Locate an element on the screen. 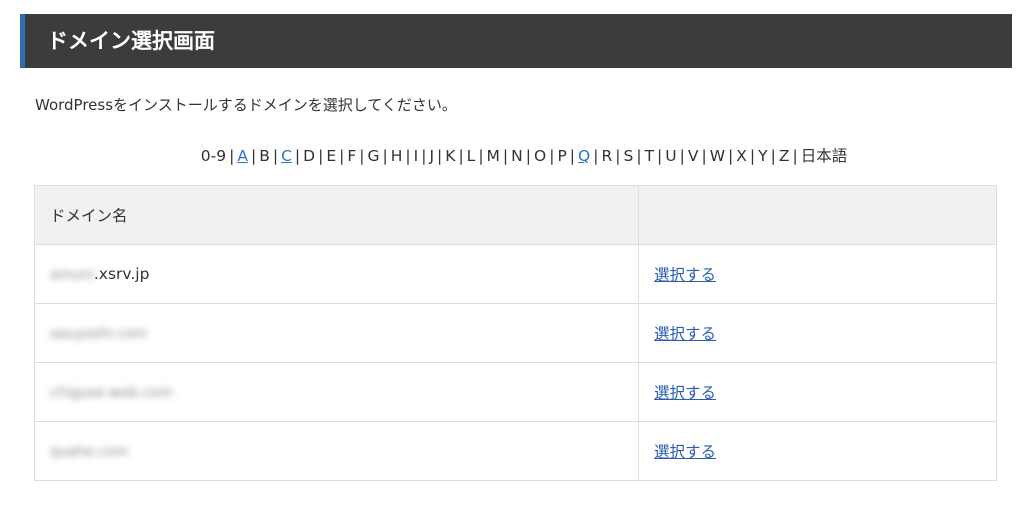  blurred-domain-text: aauyoshi.com is located at coordinates (99, 334).